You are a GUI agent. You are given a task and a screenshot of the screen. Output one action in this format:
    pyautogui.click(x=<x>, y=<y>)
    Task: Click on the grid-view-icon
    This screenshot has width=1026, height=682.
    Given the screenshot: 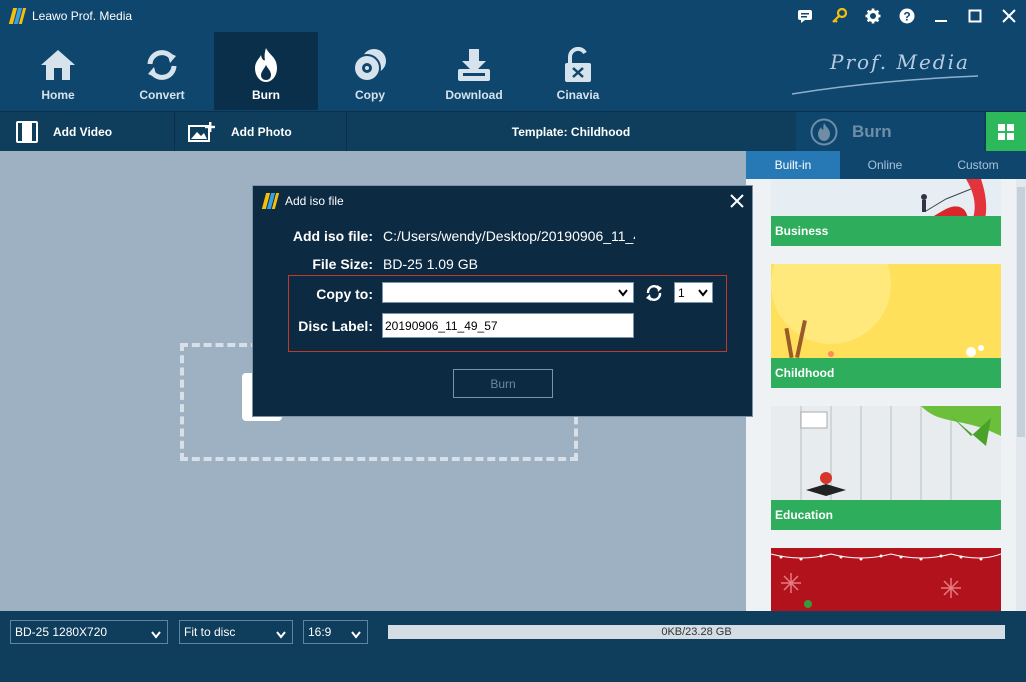 What is the action you would take?
    pyautogui.click(x=1006, y=132)
    